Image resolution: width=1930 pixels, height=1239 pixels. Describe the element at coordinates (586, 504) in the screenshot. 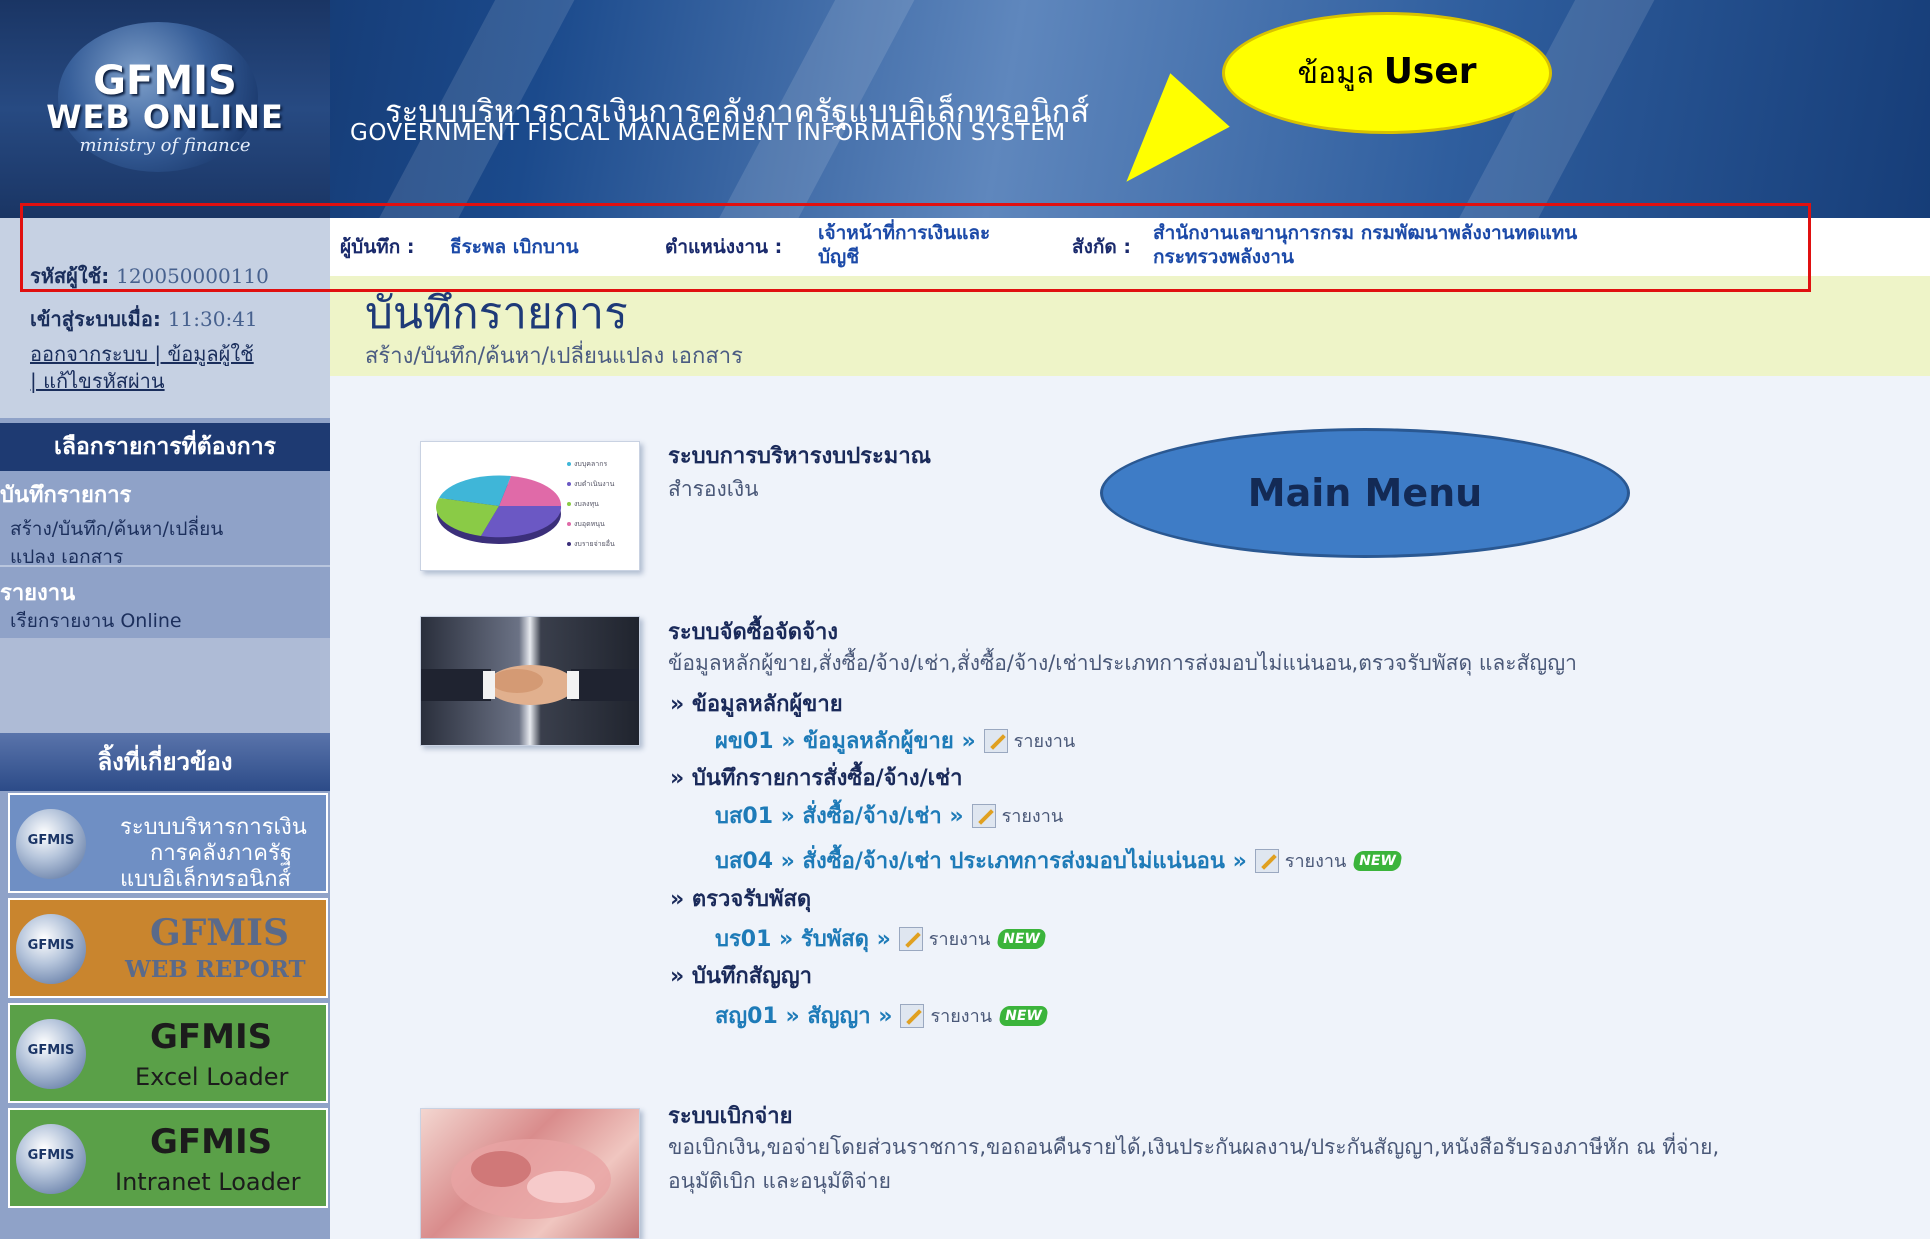

I see `pie-legend-3: งบลงทุน` at that location.